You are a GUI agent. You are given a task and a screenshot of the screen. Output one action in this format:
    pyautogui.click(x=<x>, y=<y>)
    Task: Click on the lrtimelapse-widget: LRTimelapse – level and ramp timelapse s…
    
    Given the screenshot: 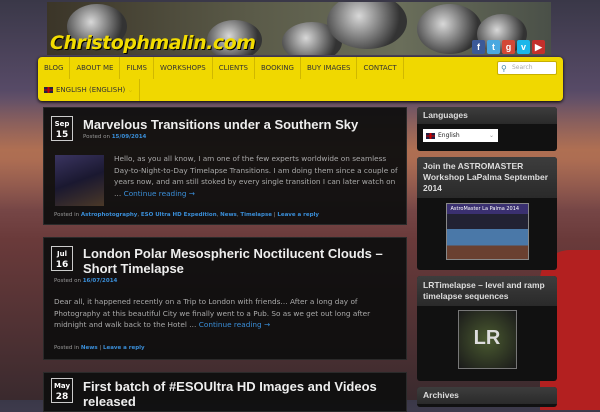 What is the action you would take?
    pyautogui.click(x=487, y=328)
    